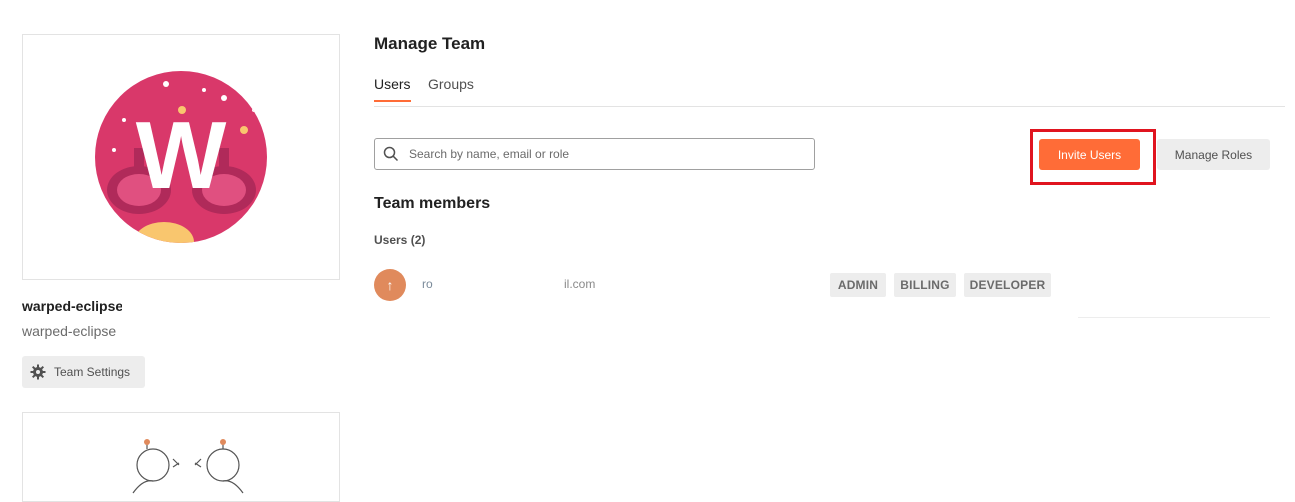  What do you see at coordinates (188, 466) in the screenshot?
I see `astronauts-illustration` at bounding box center [188, 466].